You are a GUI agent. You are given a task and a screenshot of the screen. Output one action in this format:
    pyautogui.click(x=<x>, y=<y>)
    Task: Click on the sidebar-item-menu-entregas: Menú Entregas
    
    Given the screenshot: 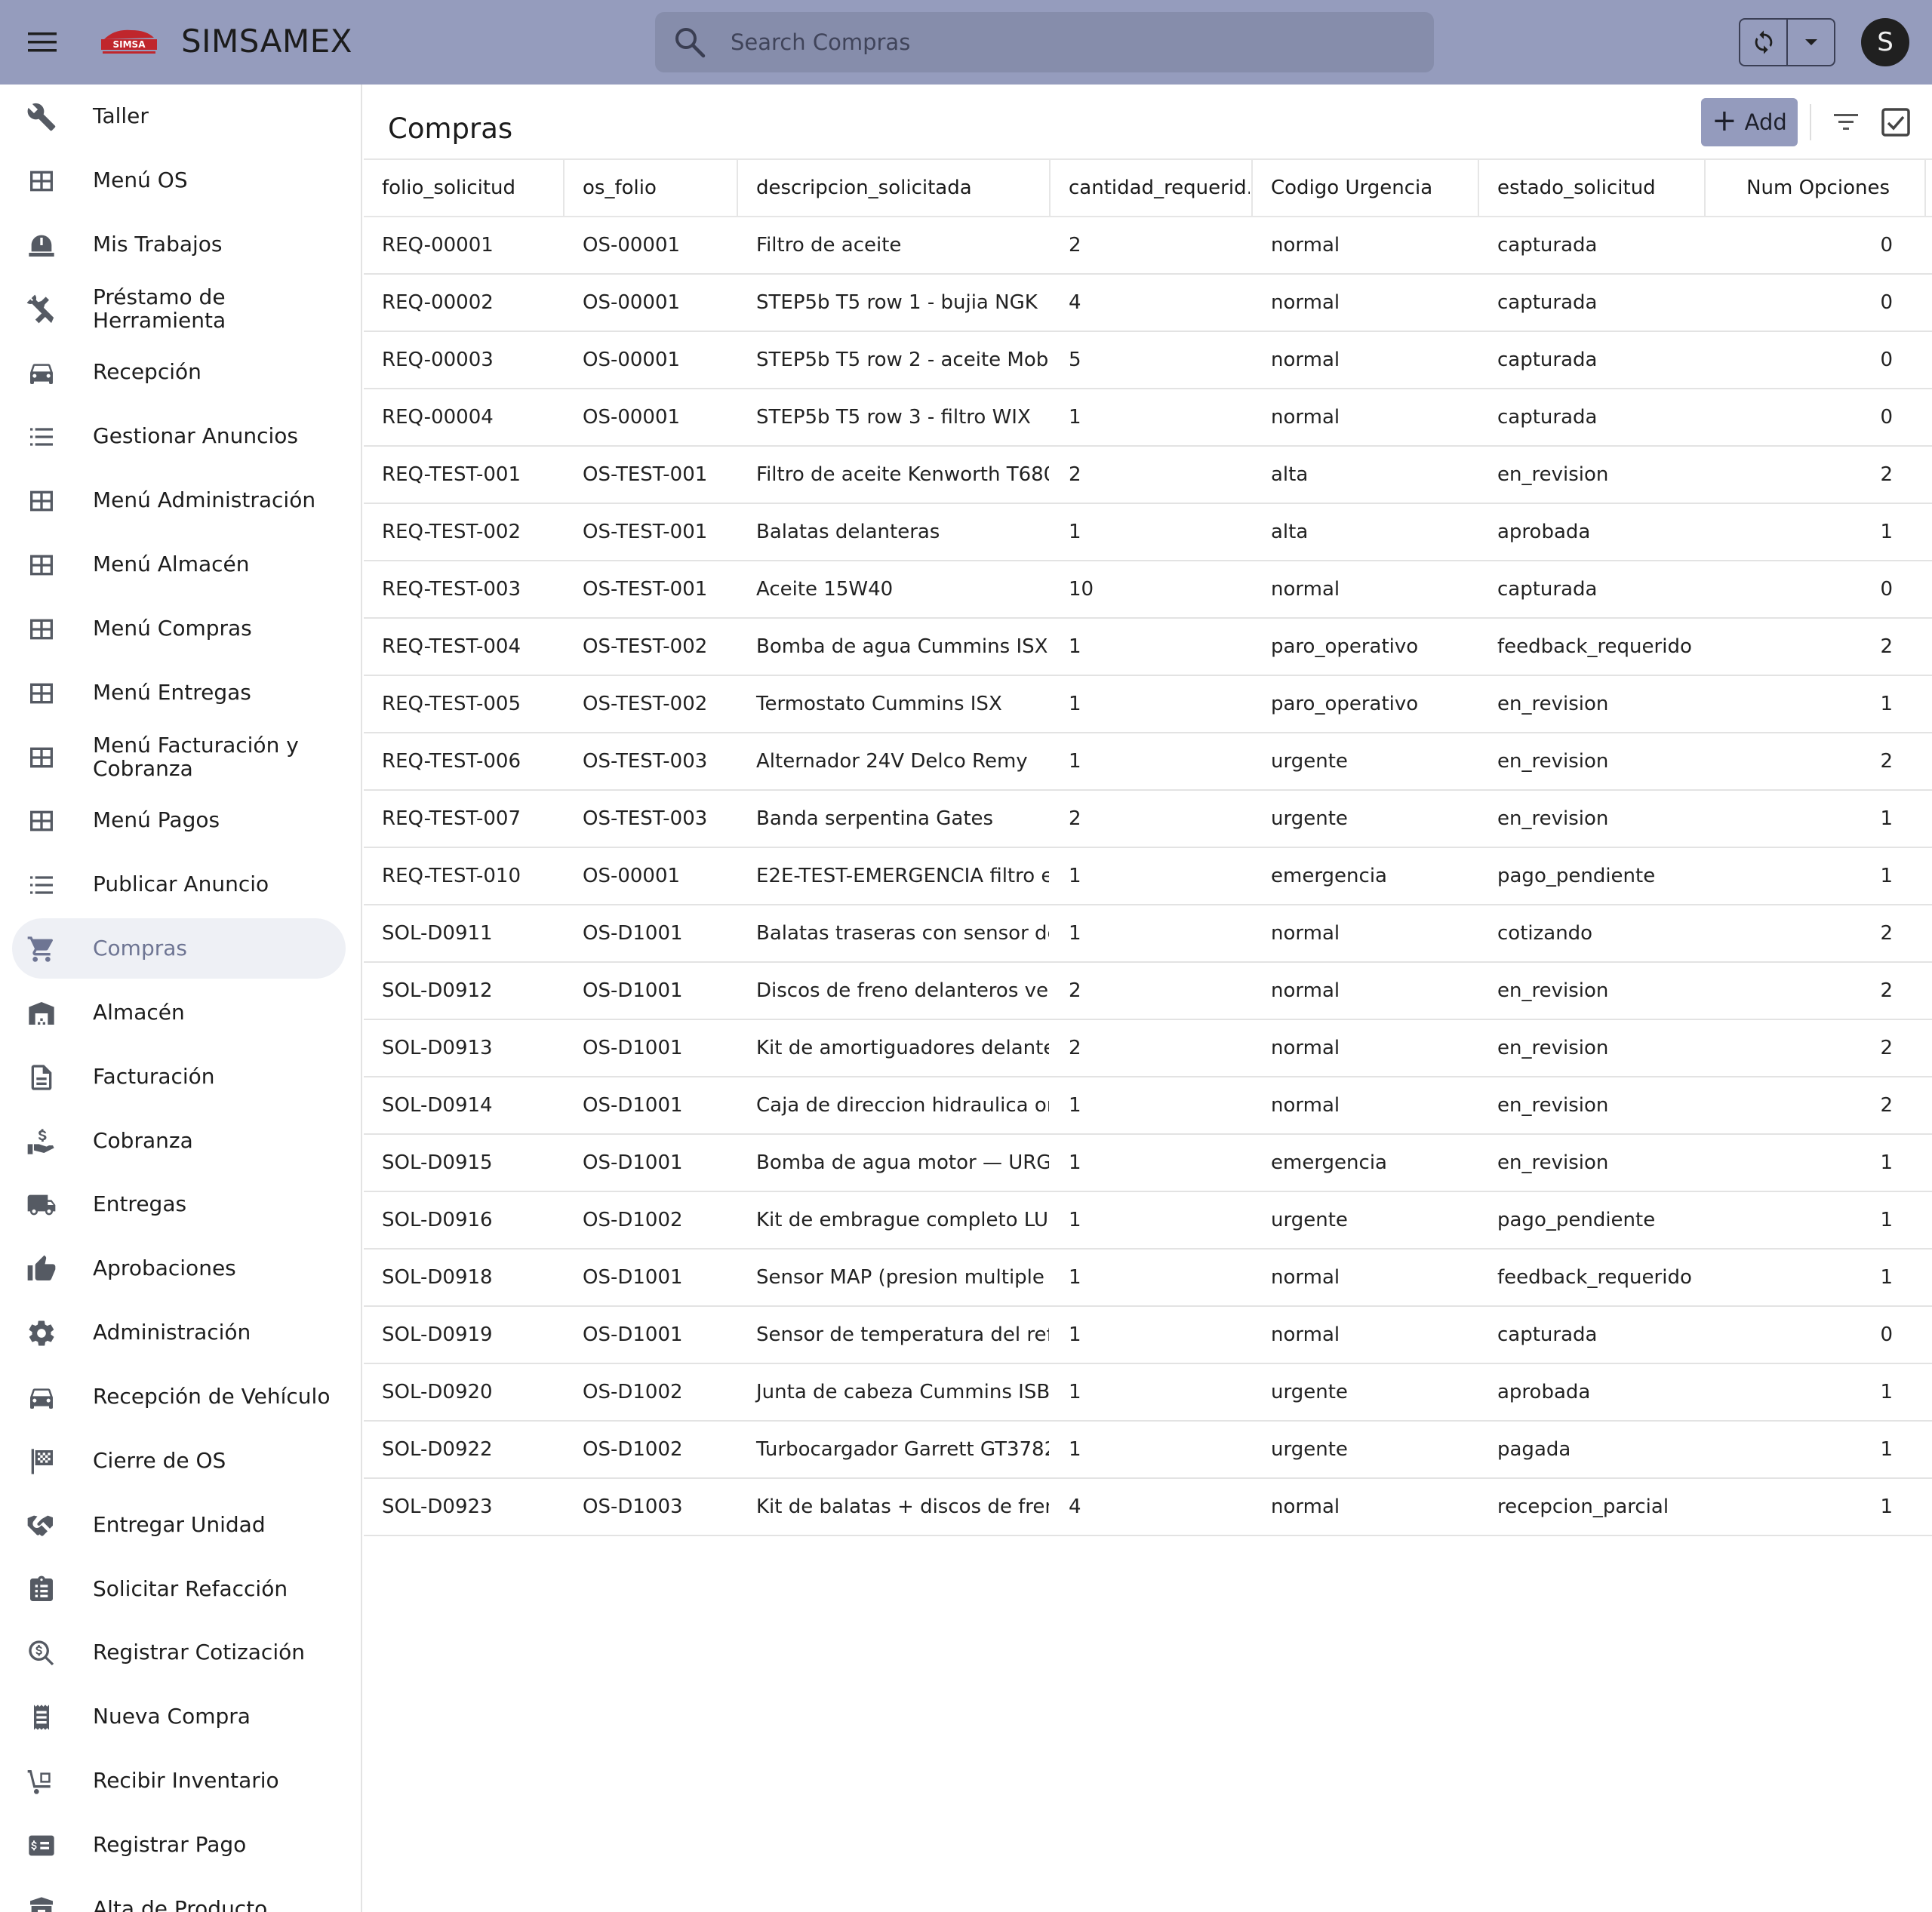 What is the action you would take?
    pyautogui.click(x=179, y=693)
    